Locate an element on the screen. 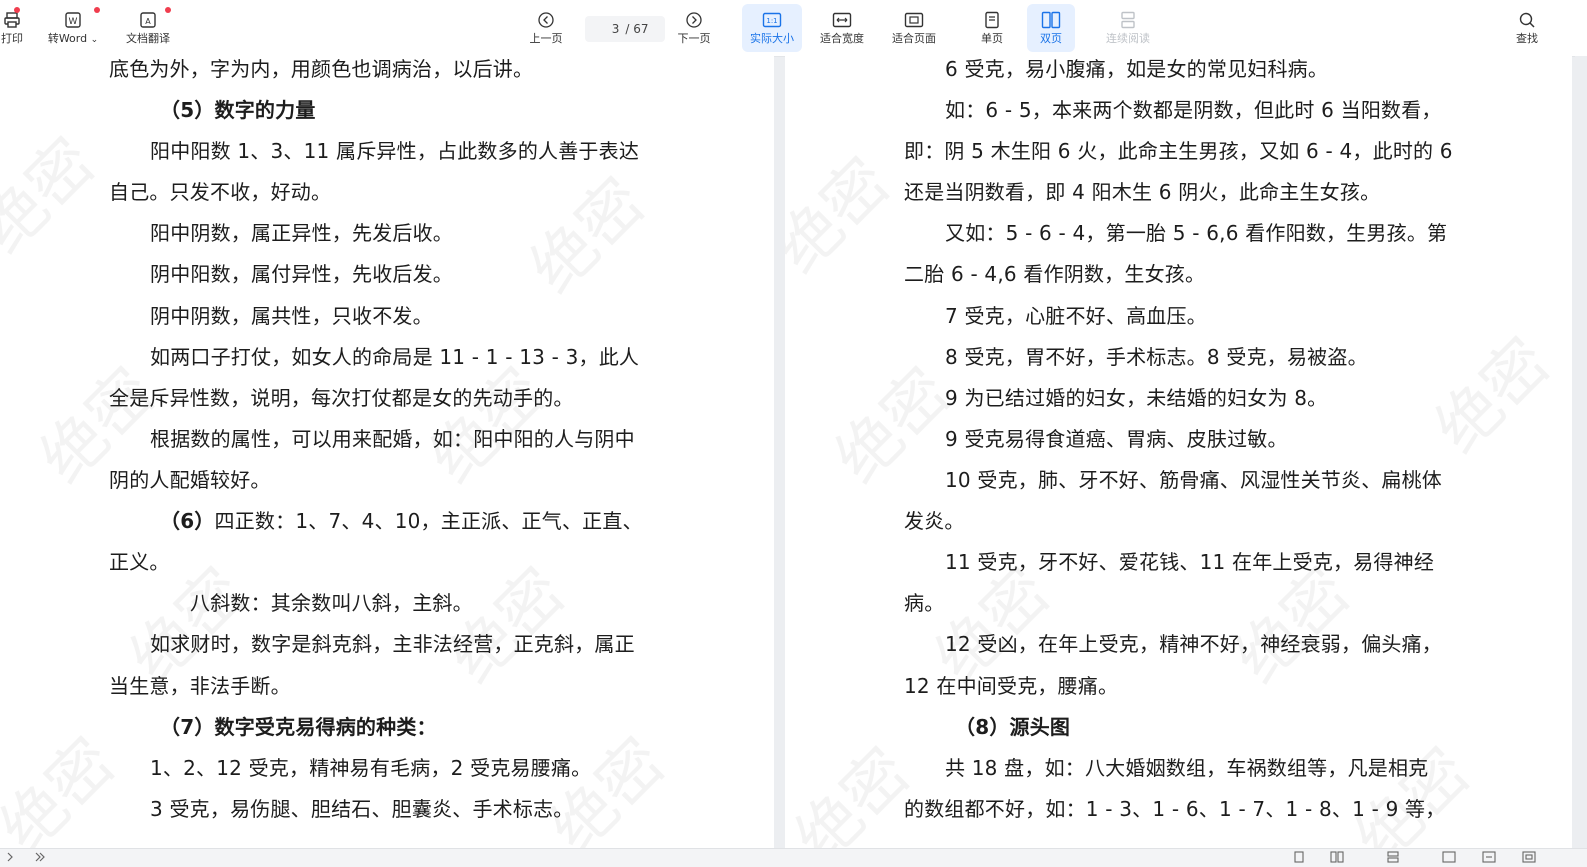 The image size is (1587, 867). paragraph-line: 7 受克，心脏不好、高血压。 is located at coordinates (1076, 316).